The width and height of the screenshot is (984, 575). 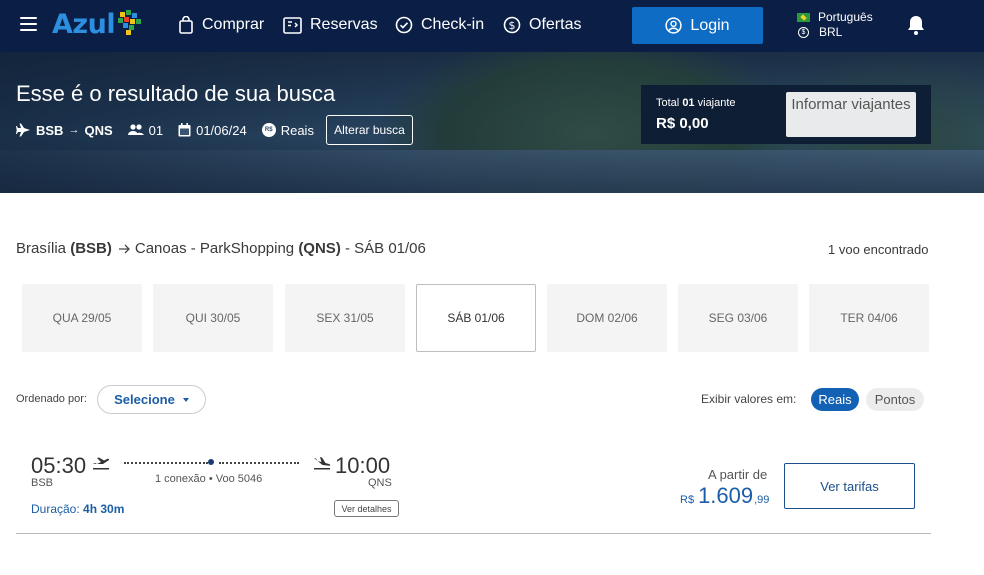 What do you see at coordinates (233, 24) in the screenshot?
I see `nav-label: Comprar` at bounding box center [233, 24].